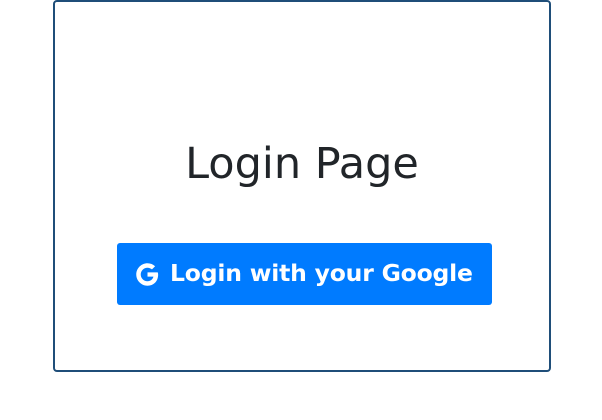 The width and height of the screenshot is (602, 420). I want to click on google-g-icon, so click(147, 274).